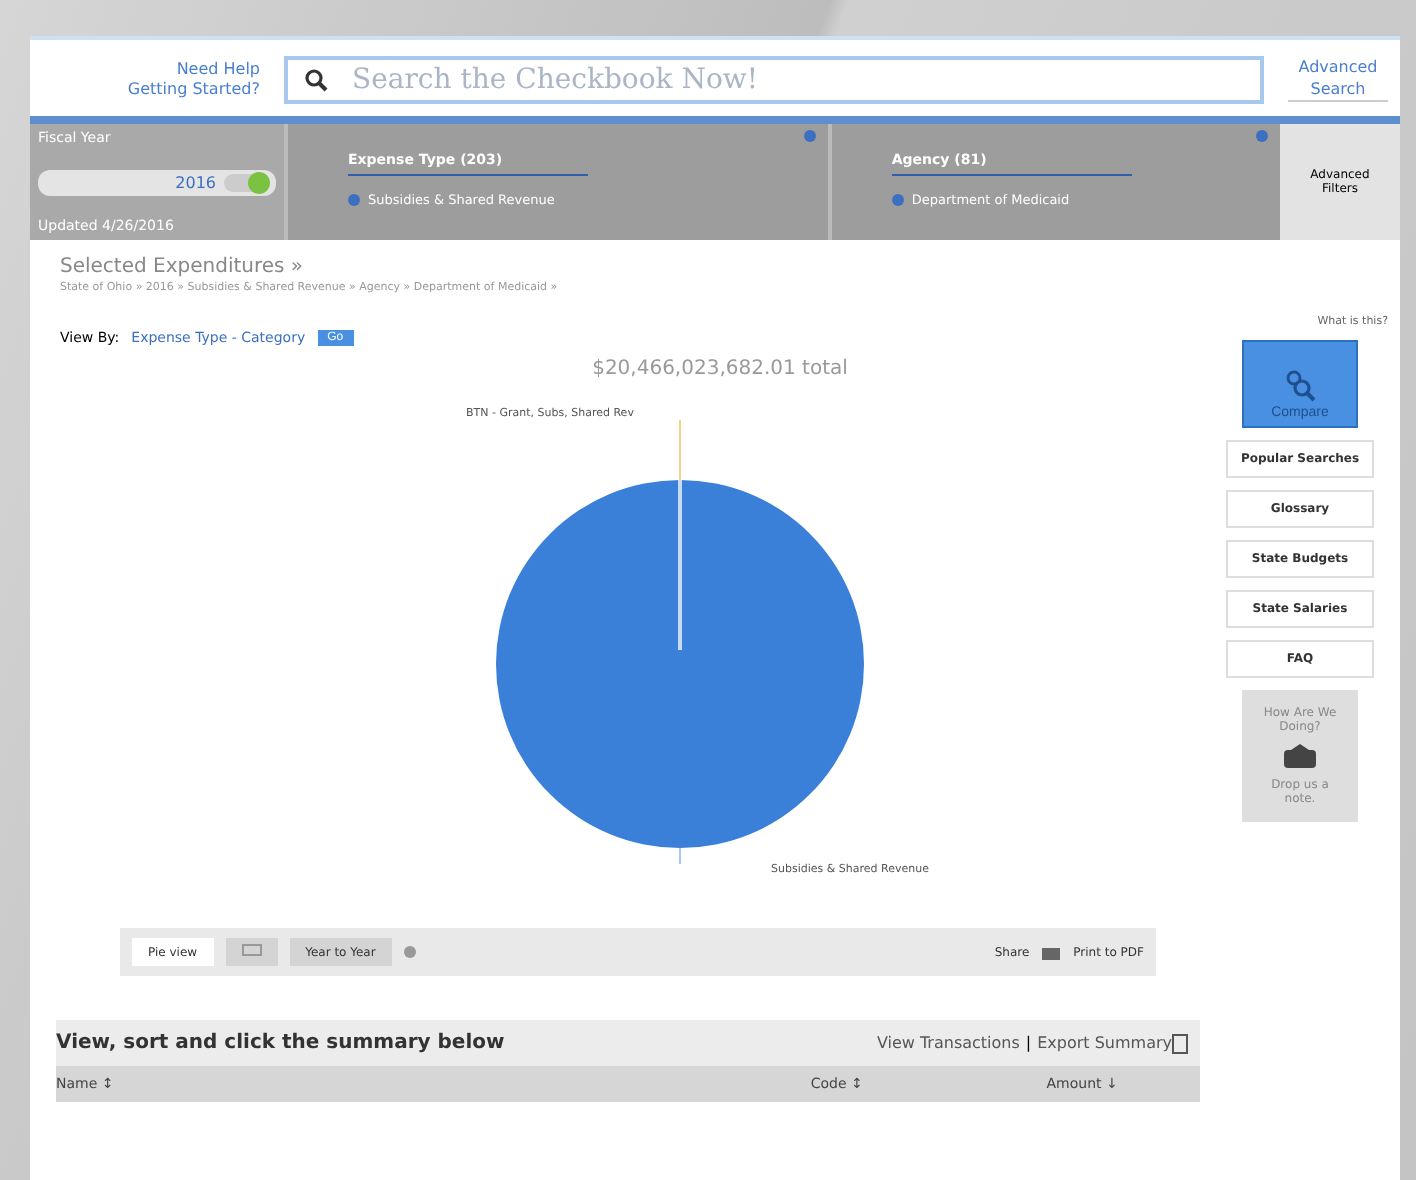 This screenshot has height=1180, width=1416. What do you see at coordinates (1300, 756) in the screenshot?
I see `envelope-icon` at bounding box center [1300, 756].